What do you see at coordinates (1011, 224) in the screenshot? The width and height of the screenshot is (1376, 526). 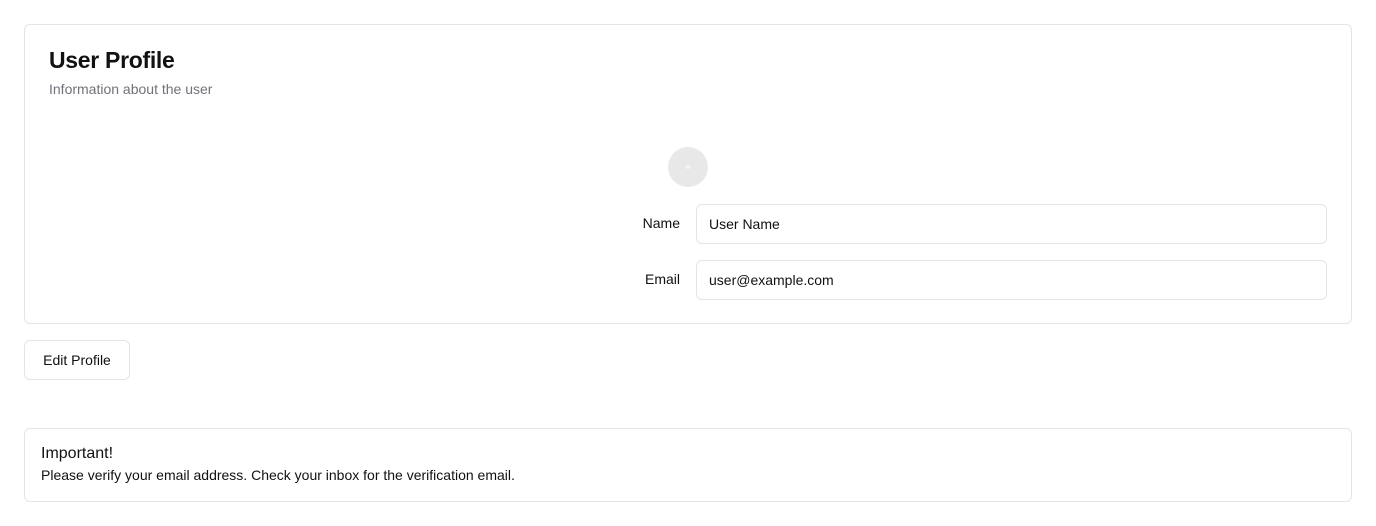 I see `name-field` at bounding box center [1011, 224].